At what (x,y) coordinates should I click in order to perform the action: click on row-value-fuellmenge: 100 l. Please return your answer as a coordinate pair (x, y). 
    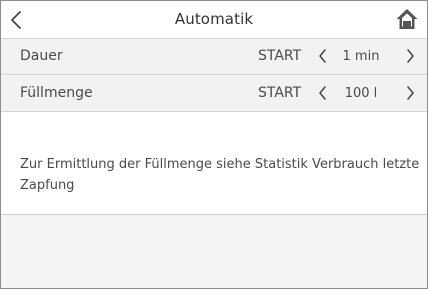
    Looking at the image, I should click on (361, 93).